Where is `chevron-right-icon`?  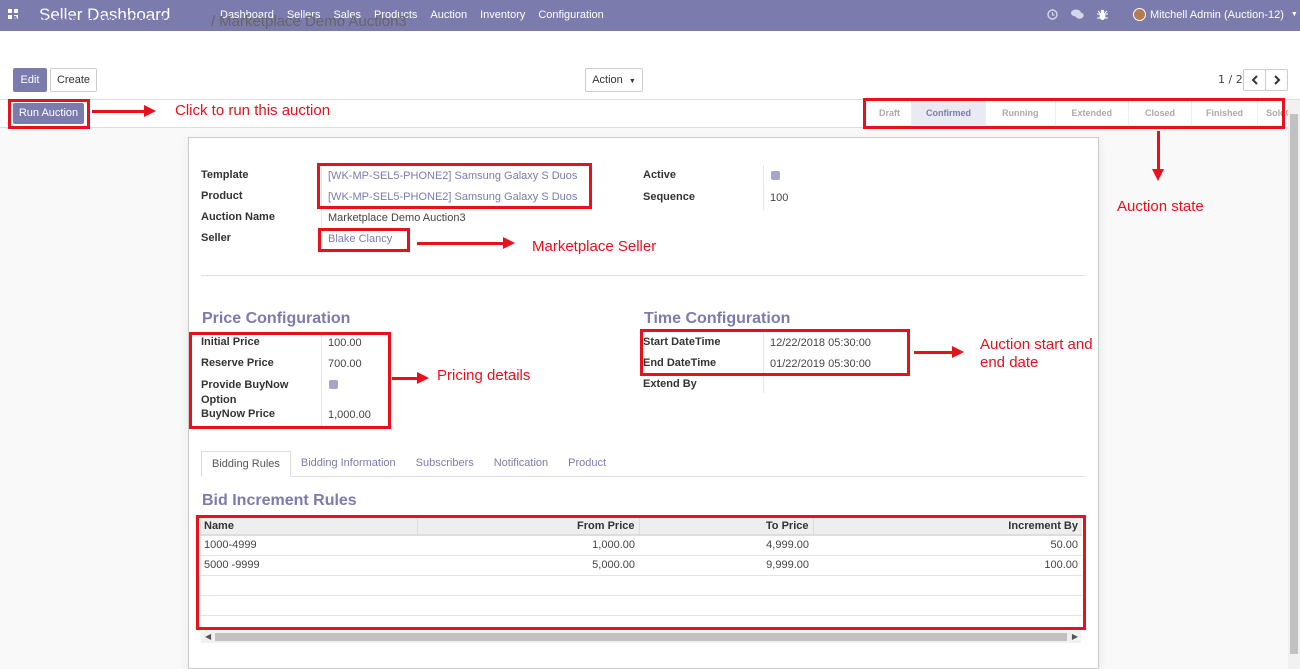 chevron-right-icon is located at coordinates (1276, 80).